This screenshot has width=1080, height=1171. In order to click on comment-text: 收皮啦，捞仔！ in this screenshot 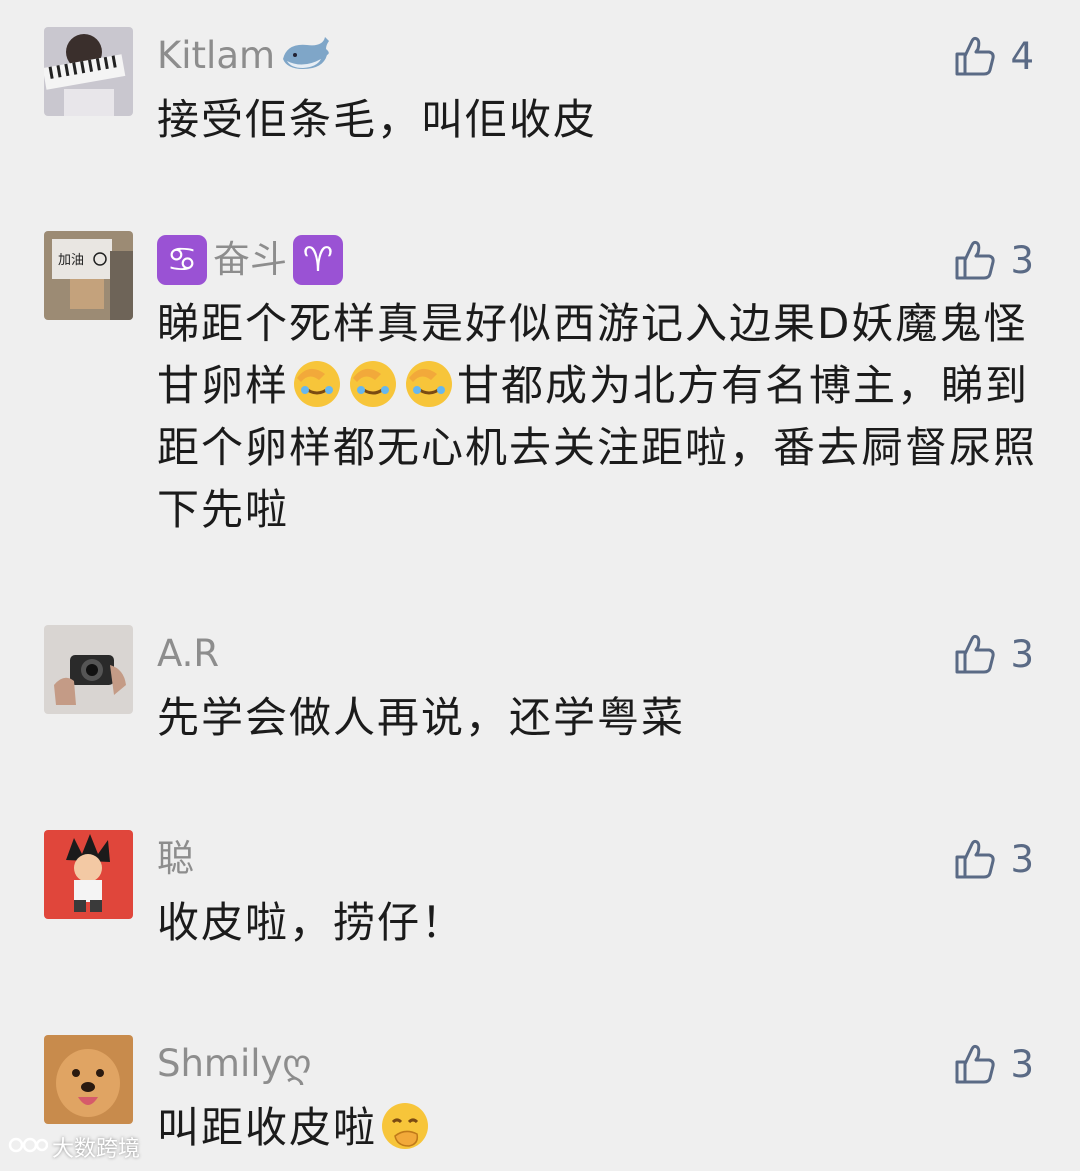, I will do `click(311, 922)`.